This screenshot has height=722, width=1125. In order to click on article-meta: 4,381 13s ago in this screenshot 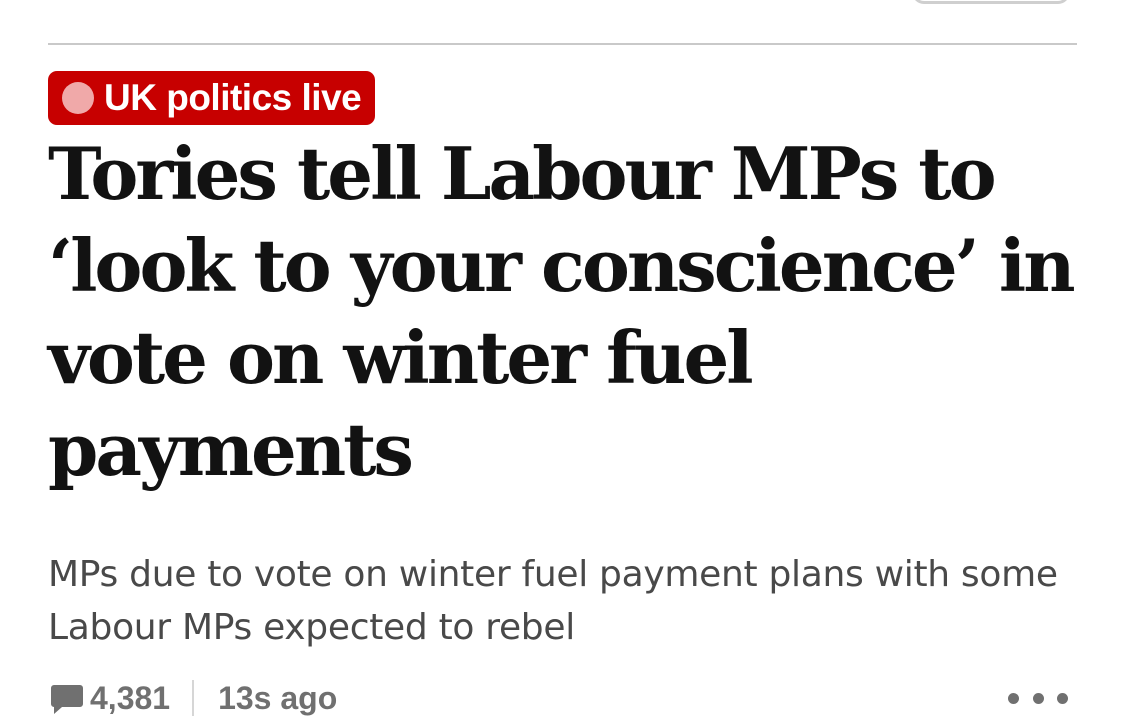, I will do `click(192, 698)`.